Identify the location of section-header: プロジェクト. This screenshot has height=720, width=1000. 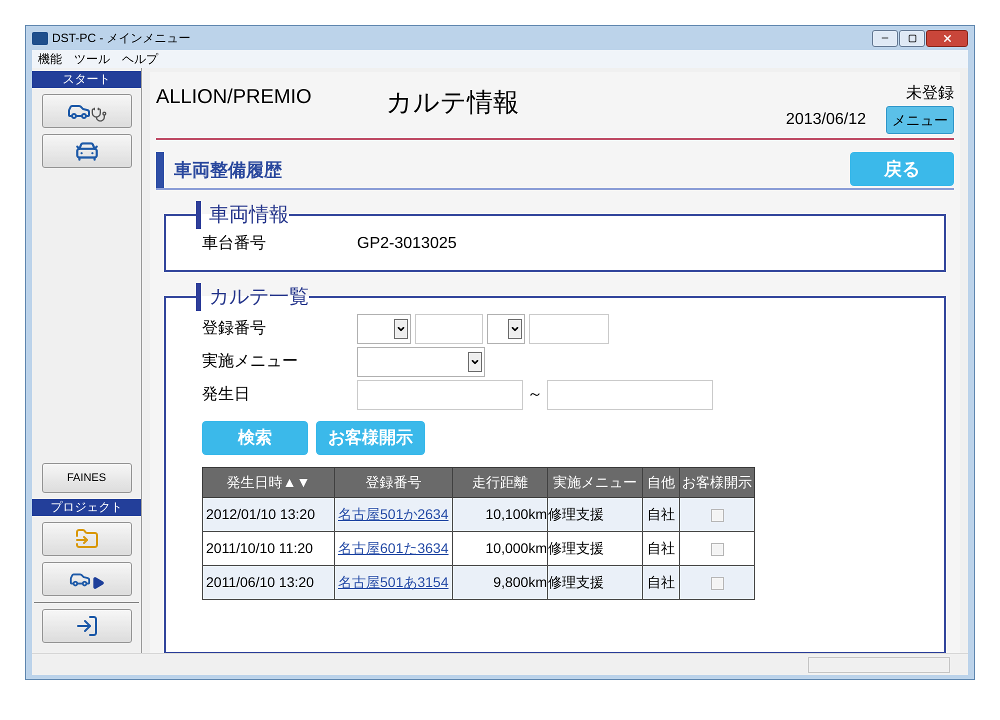
(86, 507).